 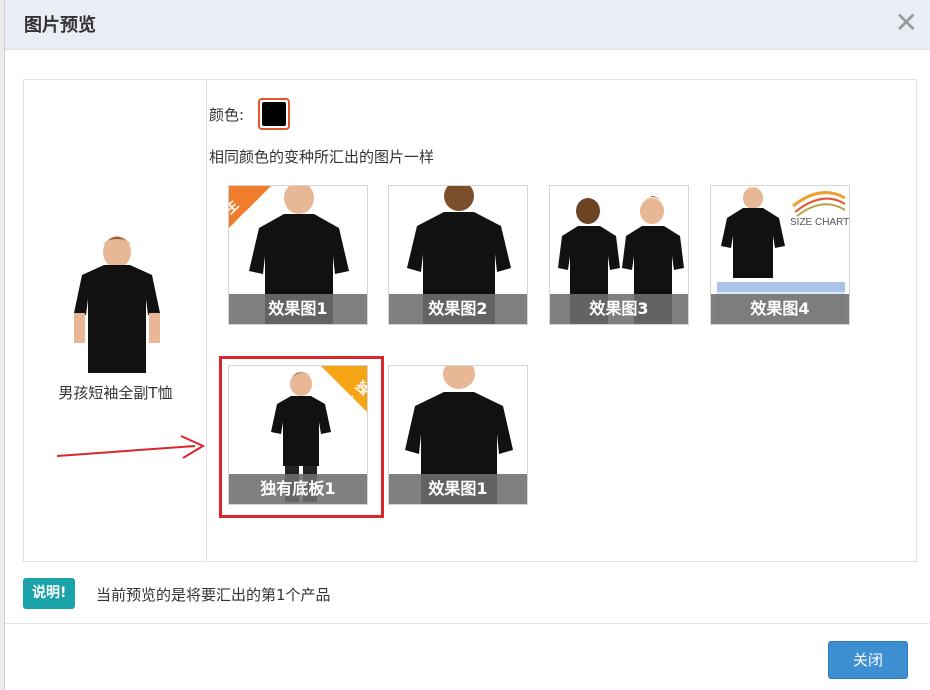 I want to click on product-image, so click(x=117, y=305).